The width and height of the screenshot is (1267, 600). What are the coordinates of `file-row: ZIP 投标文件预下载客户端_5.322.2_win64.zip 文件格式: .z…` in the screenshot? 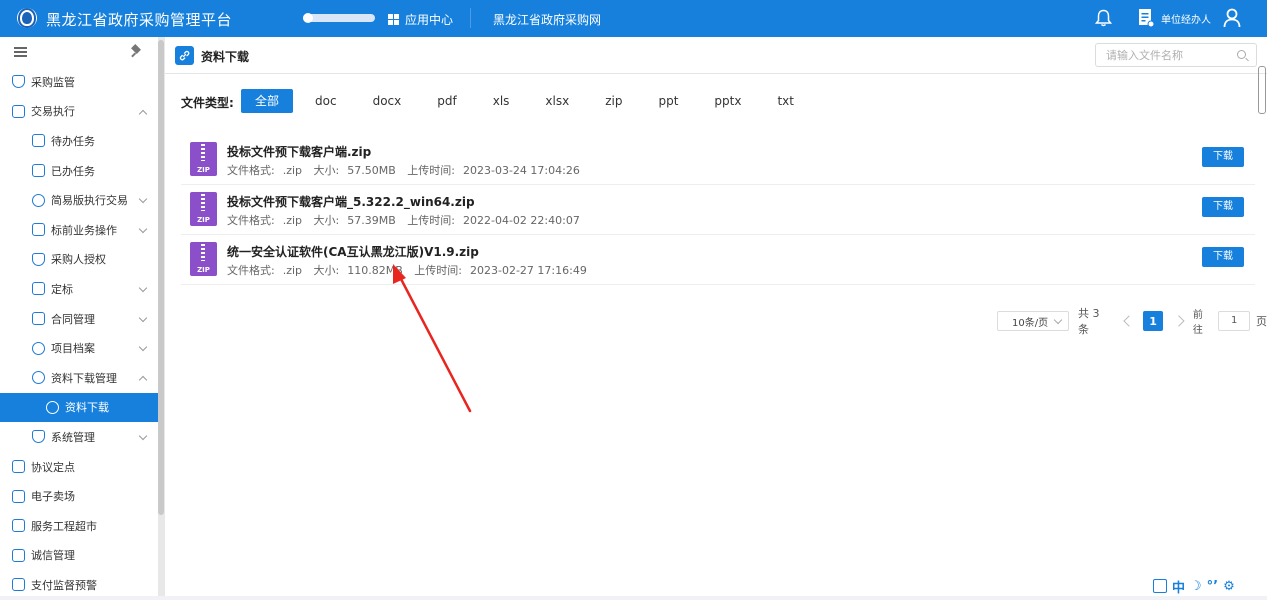 It's located at (718, 210).